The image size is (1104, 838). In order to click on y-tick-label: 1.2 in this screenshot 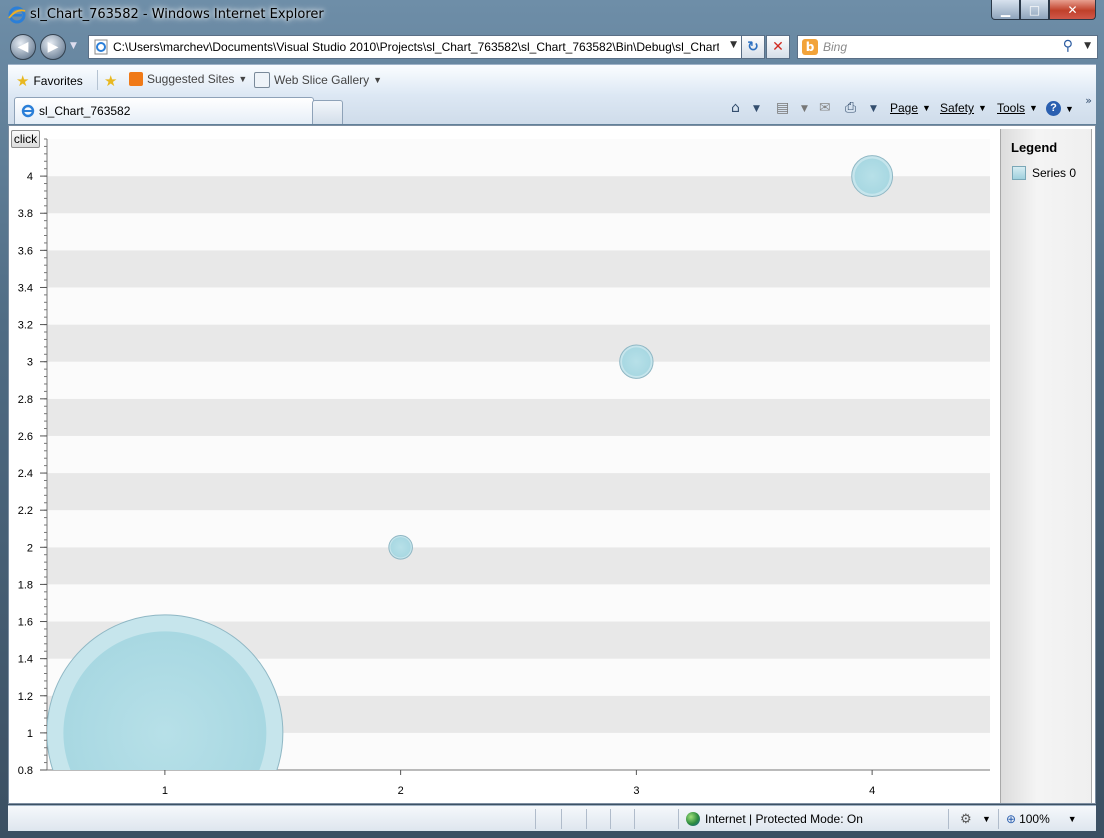, I will do `click(25, 697)`.